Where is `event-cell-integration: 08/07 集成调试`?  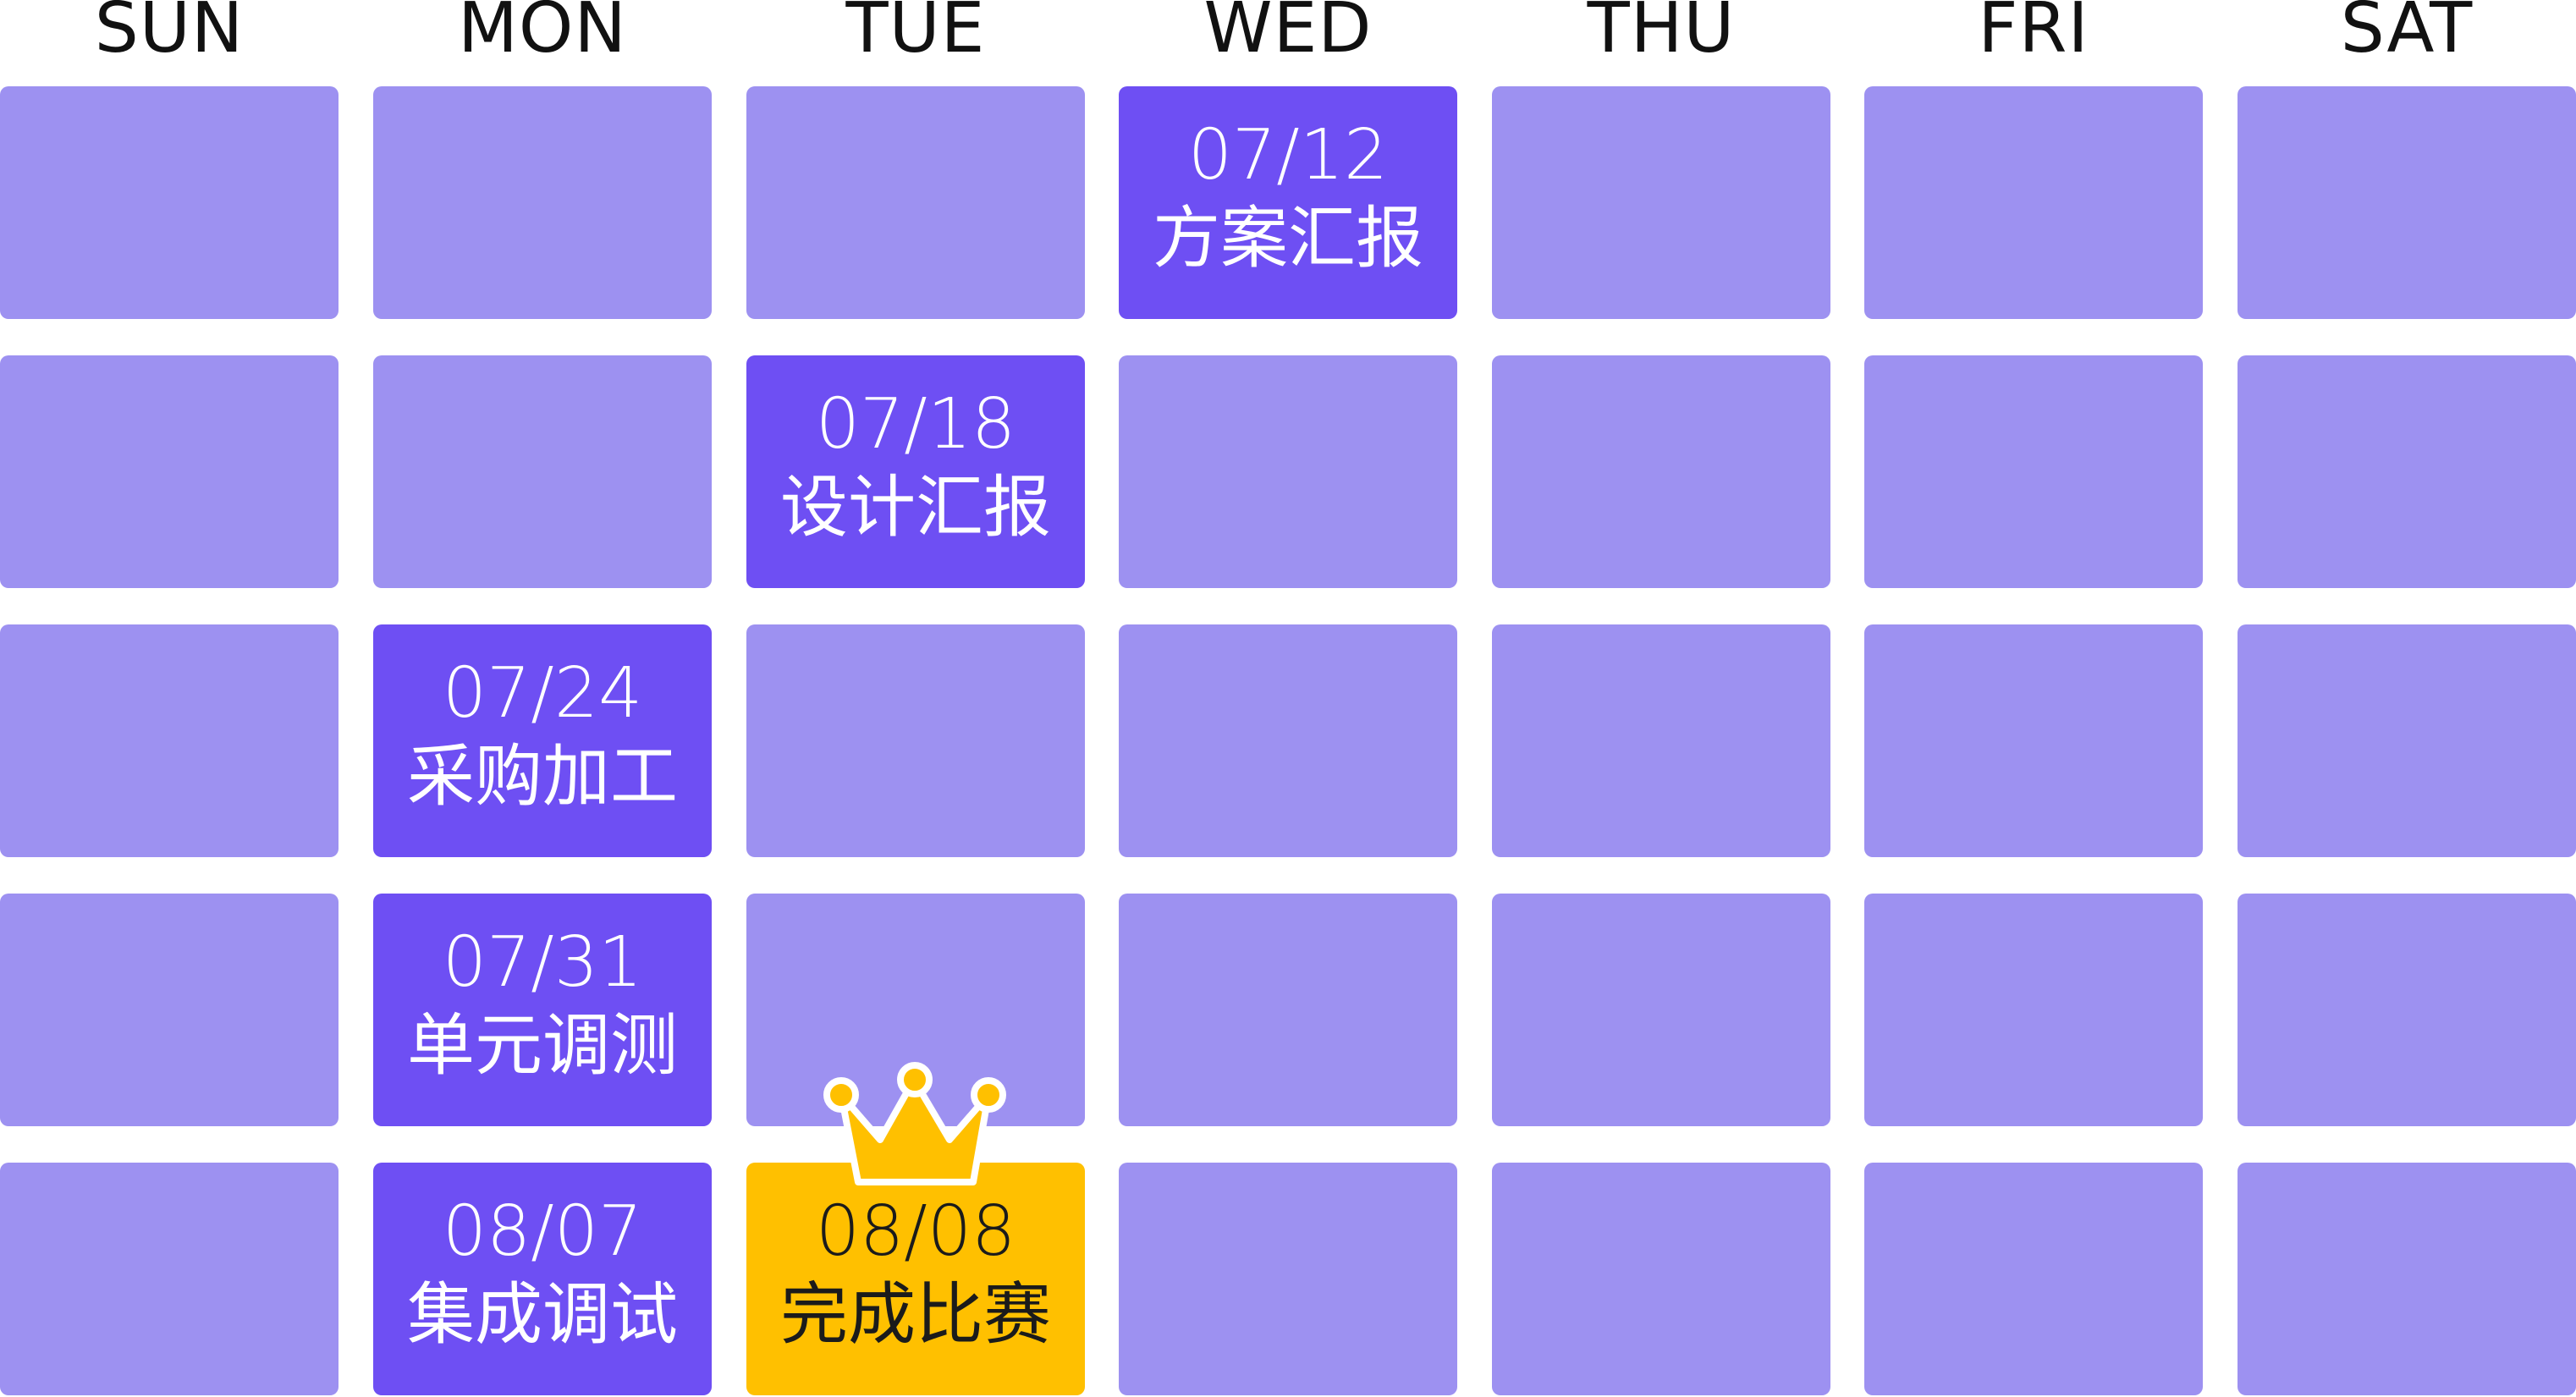
event-cell-integration: 08/07 集成调试 is located at coordinates (542, 1279).